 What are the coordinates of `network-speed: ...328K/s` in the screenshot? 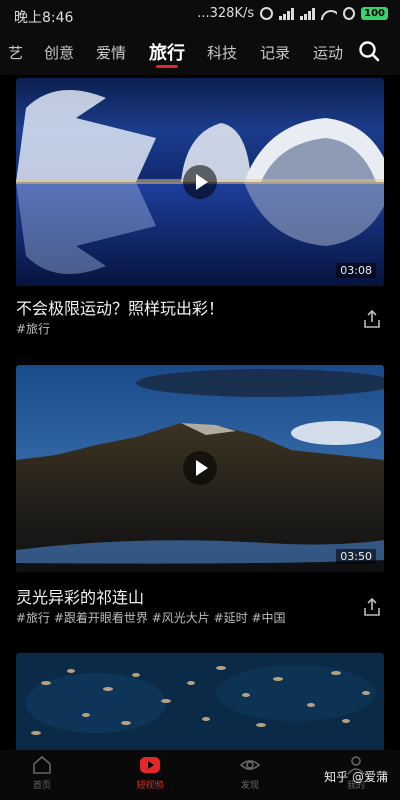 It's located at (226, 13).